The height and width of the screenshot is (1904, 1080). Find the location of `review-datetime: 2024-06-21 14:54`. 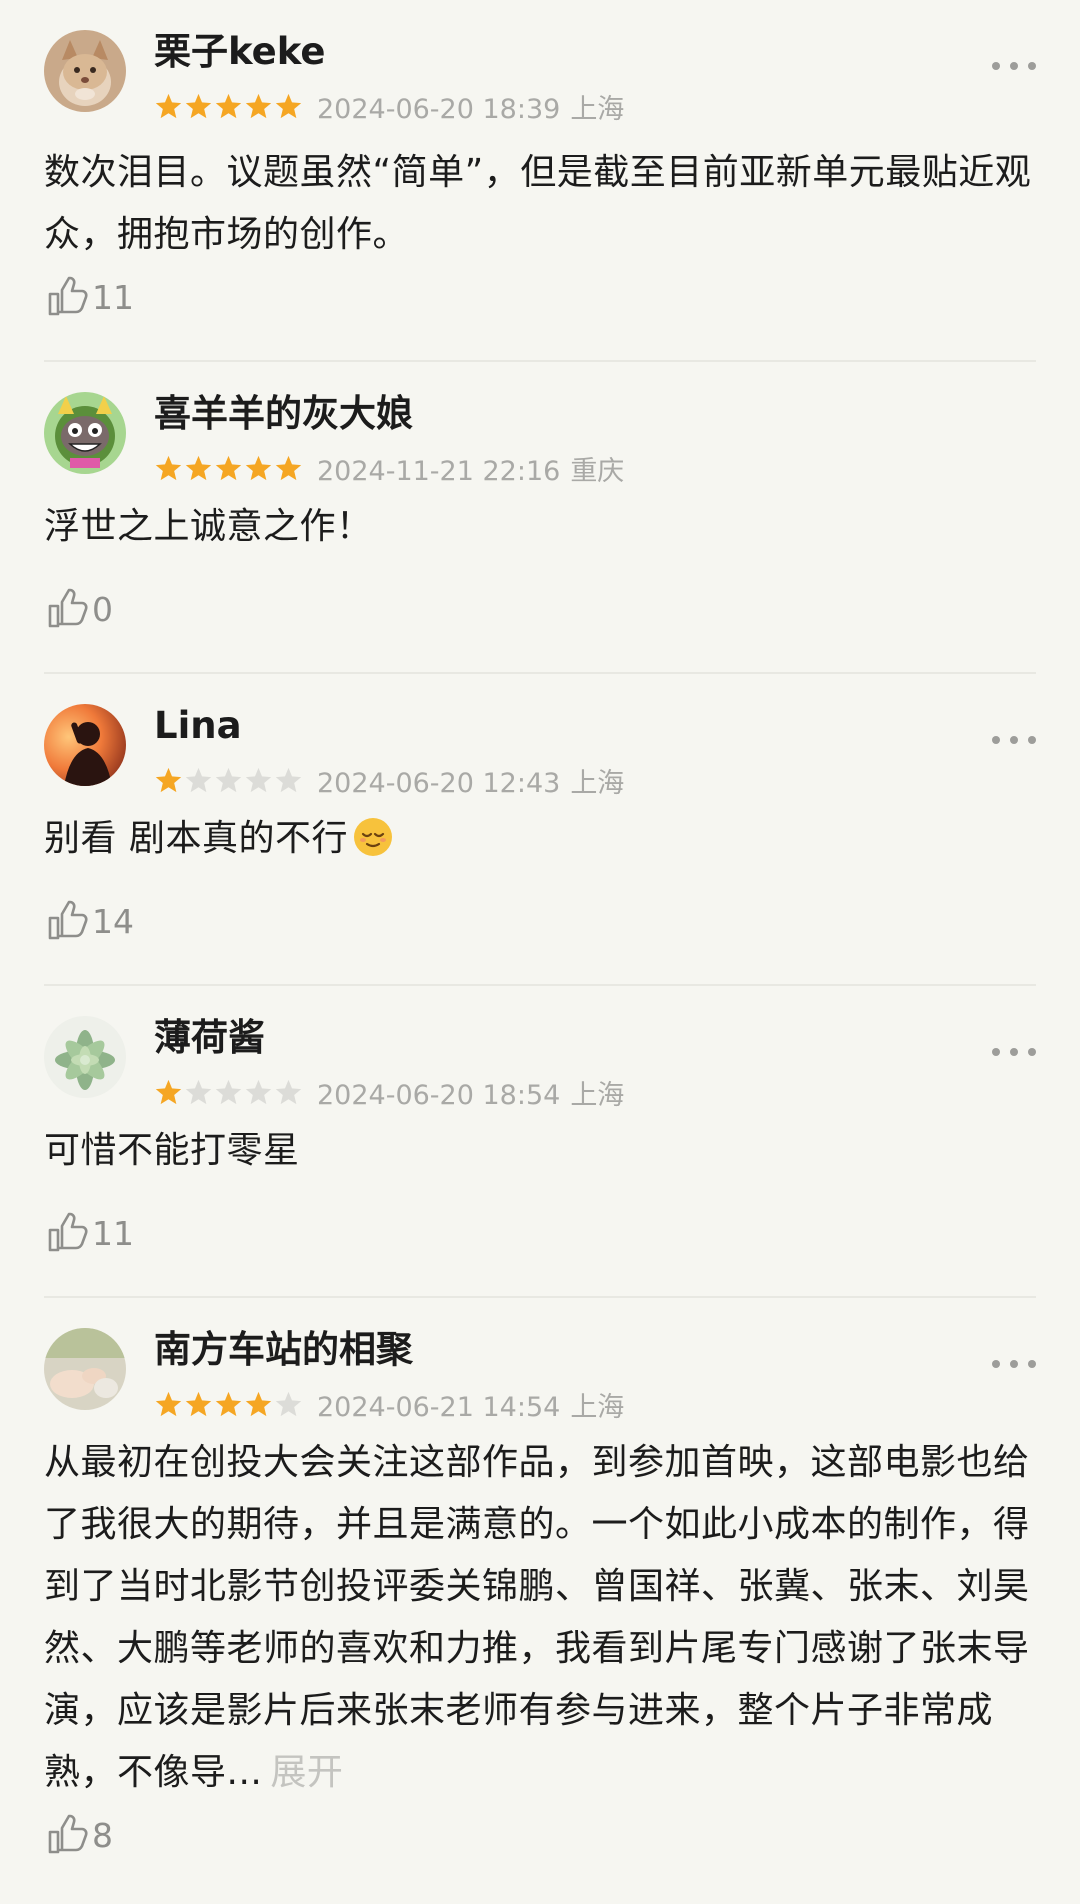

review-datetime: 2024-06-21 14:54 is located at coordinates (439, 1407).